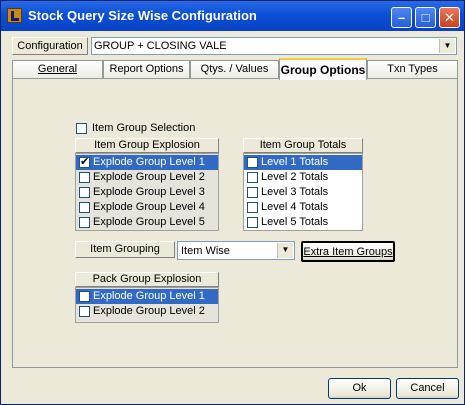 The height and width of the screenshot is (405, 465). Describe the element at coordinates (295, 162) in the screenshot. I see `list-item-label: Level 1 Totals` at that location.